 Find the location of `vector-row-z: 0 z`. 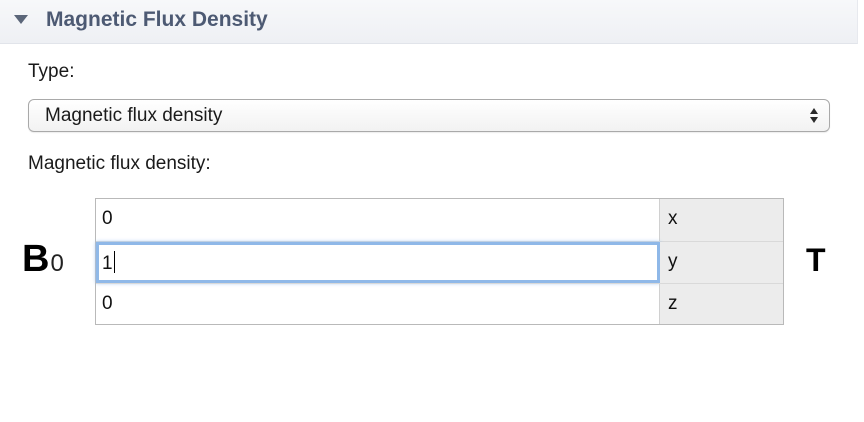

vector-row-z: 0 z is located at coordinates (439, 303).